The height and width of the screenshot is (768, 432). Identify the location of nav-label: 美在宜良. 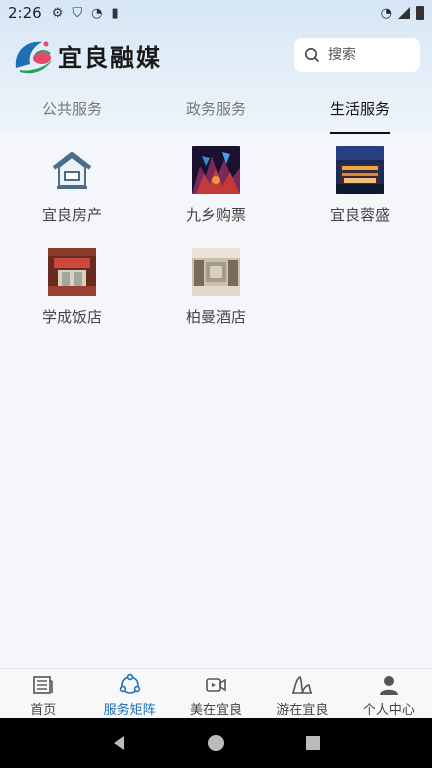
(216, 710).